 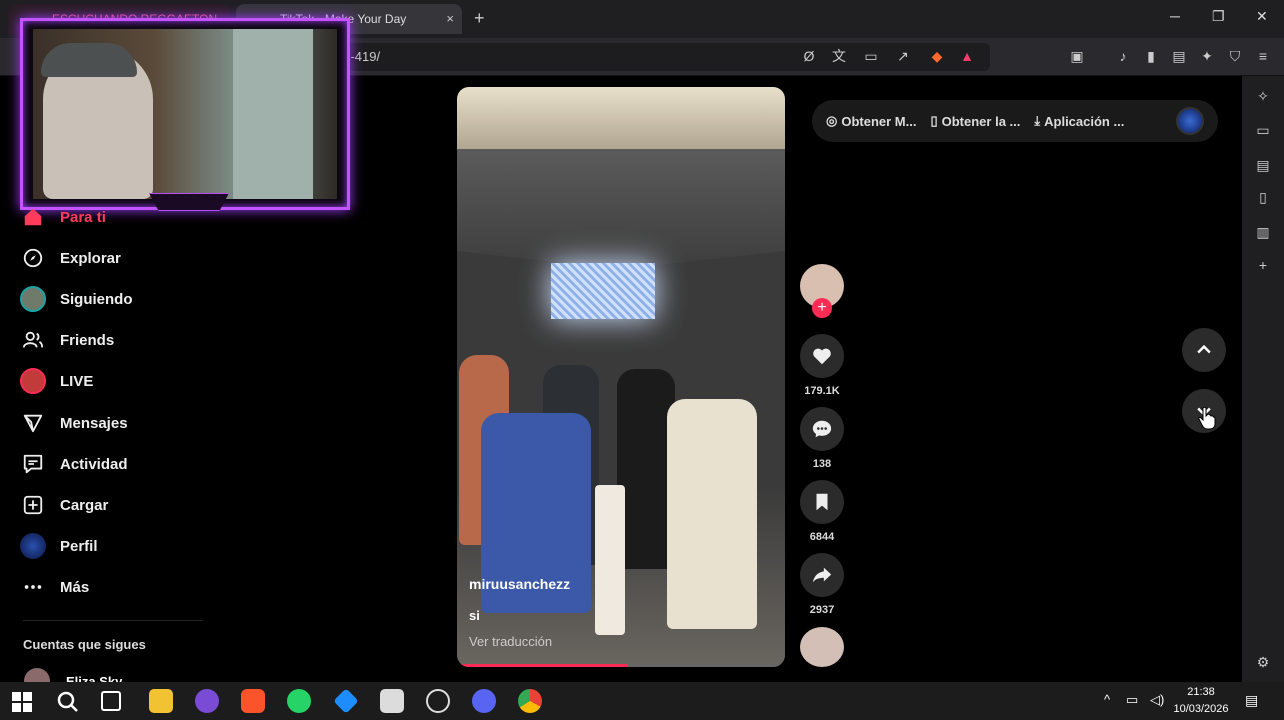 I want to click on sidebar-item-mensajes: Mensajes, so click(x=74, y=423).